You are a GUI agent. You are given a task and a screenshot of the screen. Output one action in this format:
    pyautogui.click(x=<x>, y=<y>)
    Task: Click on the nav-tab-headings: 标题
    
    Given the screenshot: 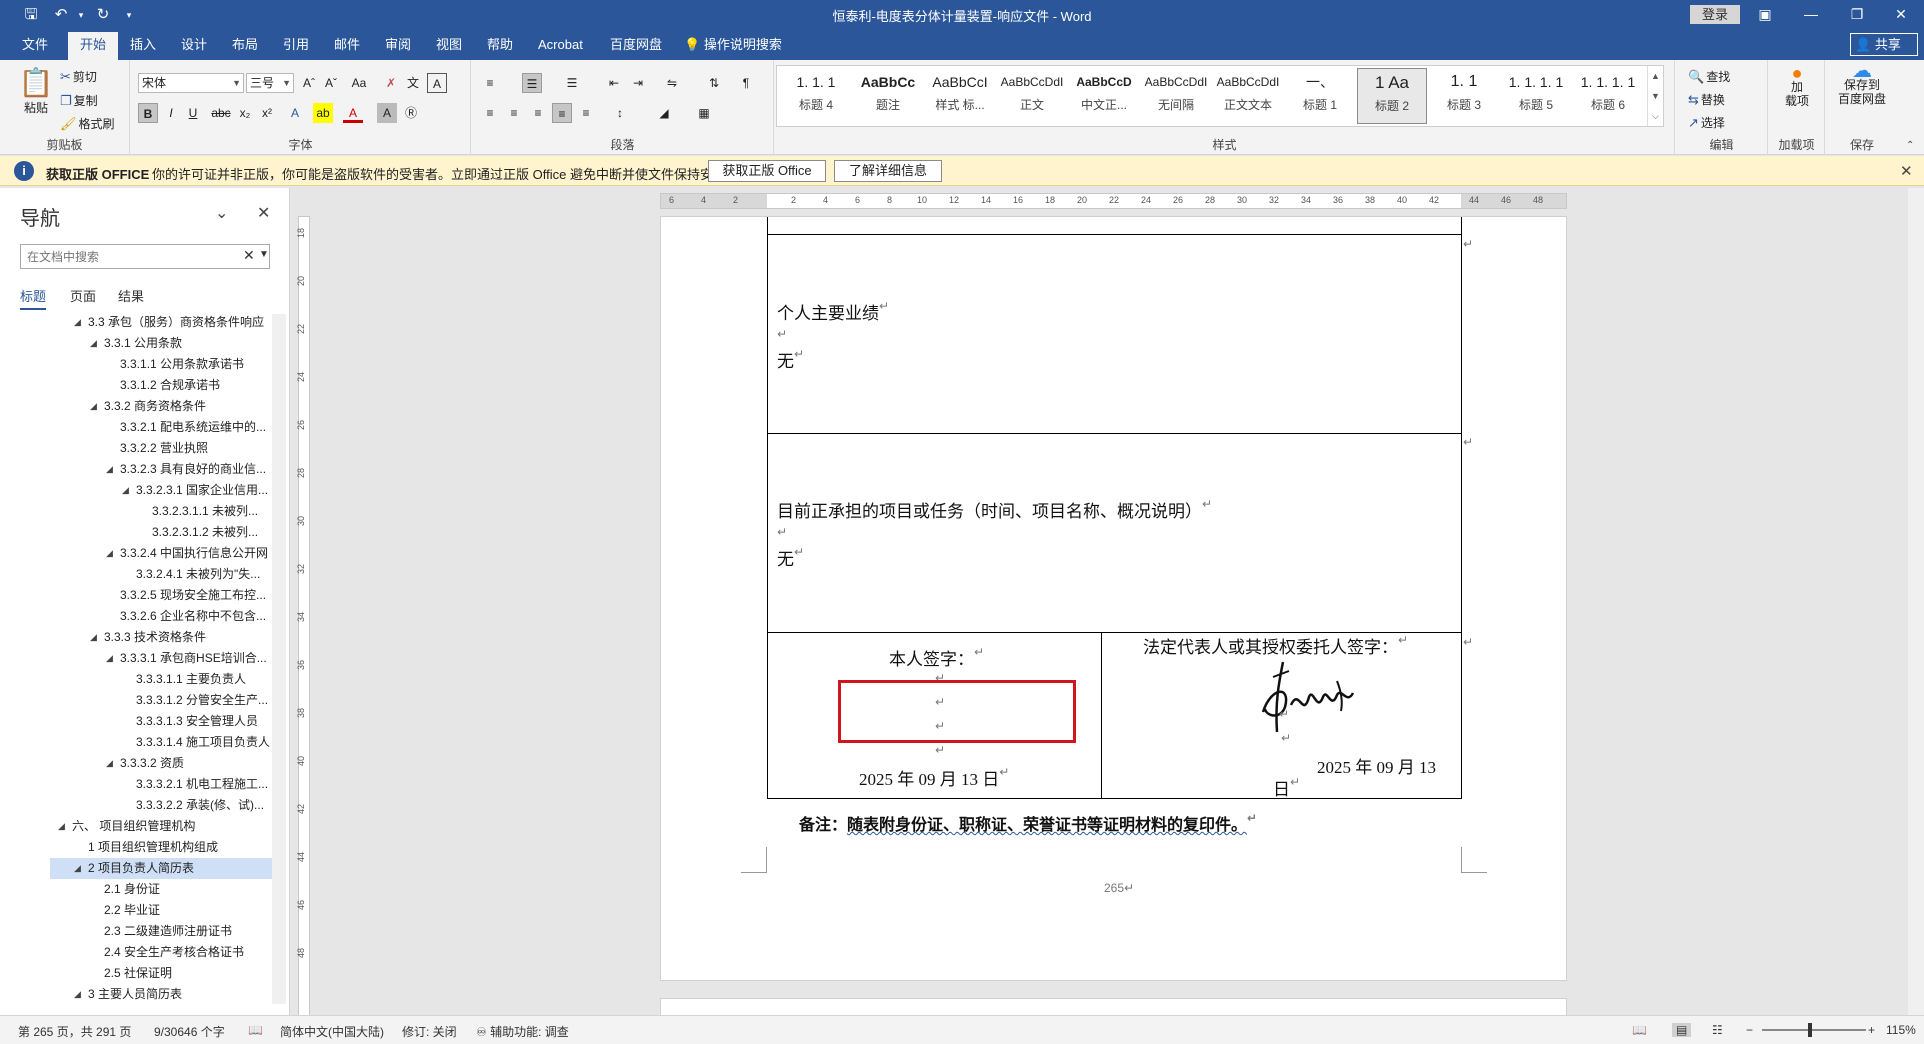 What is the action you would take?
    pyautogui.click(x=33, y=298)
    